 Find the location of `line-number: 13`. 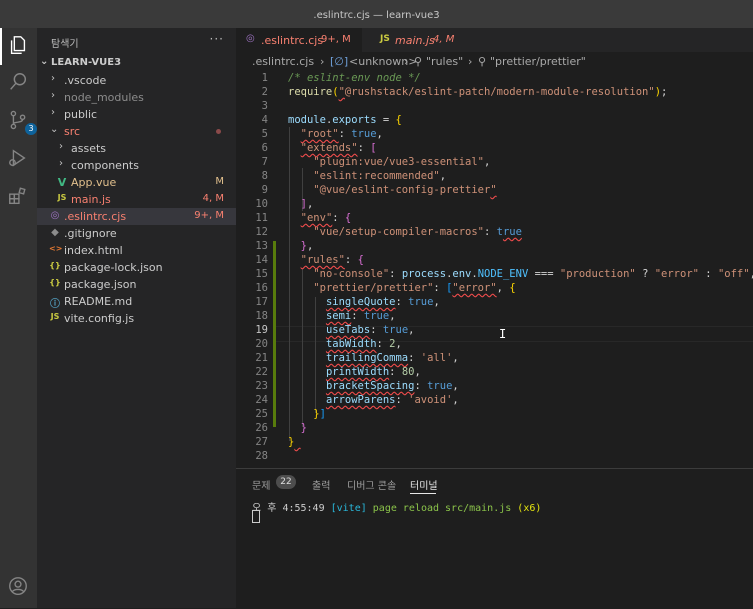

line-number: 13 is located at coordinates (261, 246).